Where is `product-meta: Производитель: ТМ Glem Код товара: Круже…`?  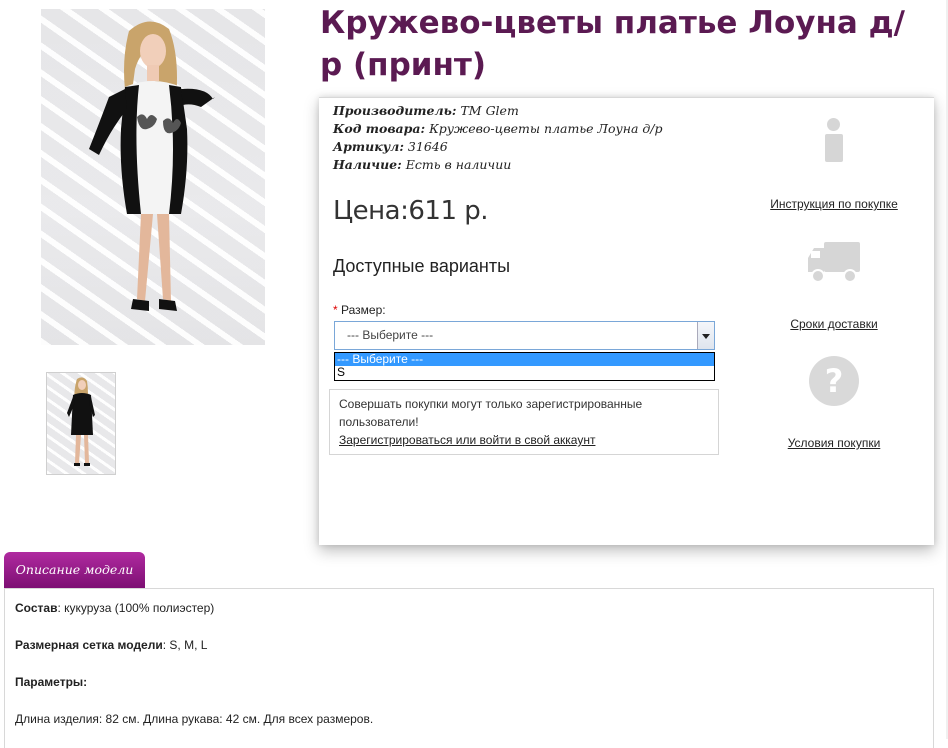
product-meta: Производитель: ТМ Glem Код товара: Круже… is located at coordinates (498, 138).